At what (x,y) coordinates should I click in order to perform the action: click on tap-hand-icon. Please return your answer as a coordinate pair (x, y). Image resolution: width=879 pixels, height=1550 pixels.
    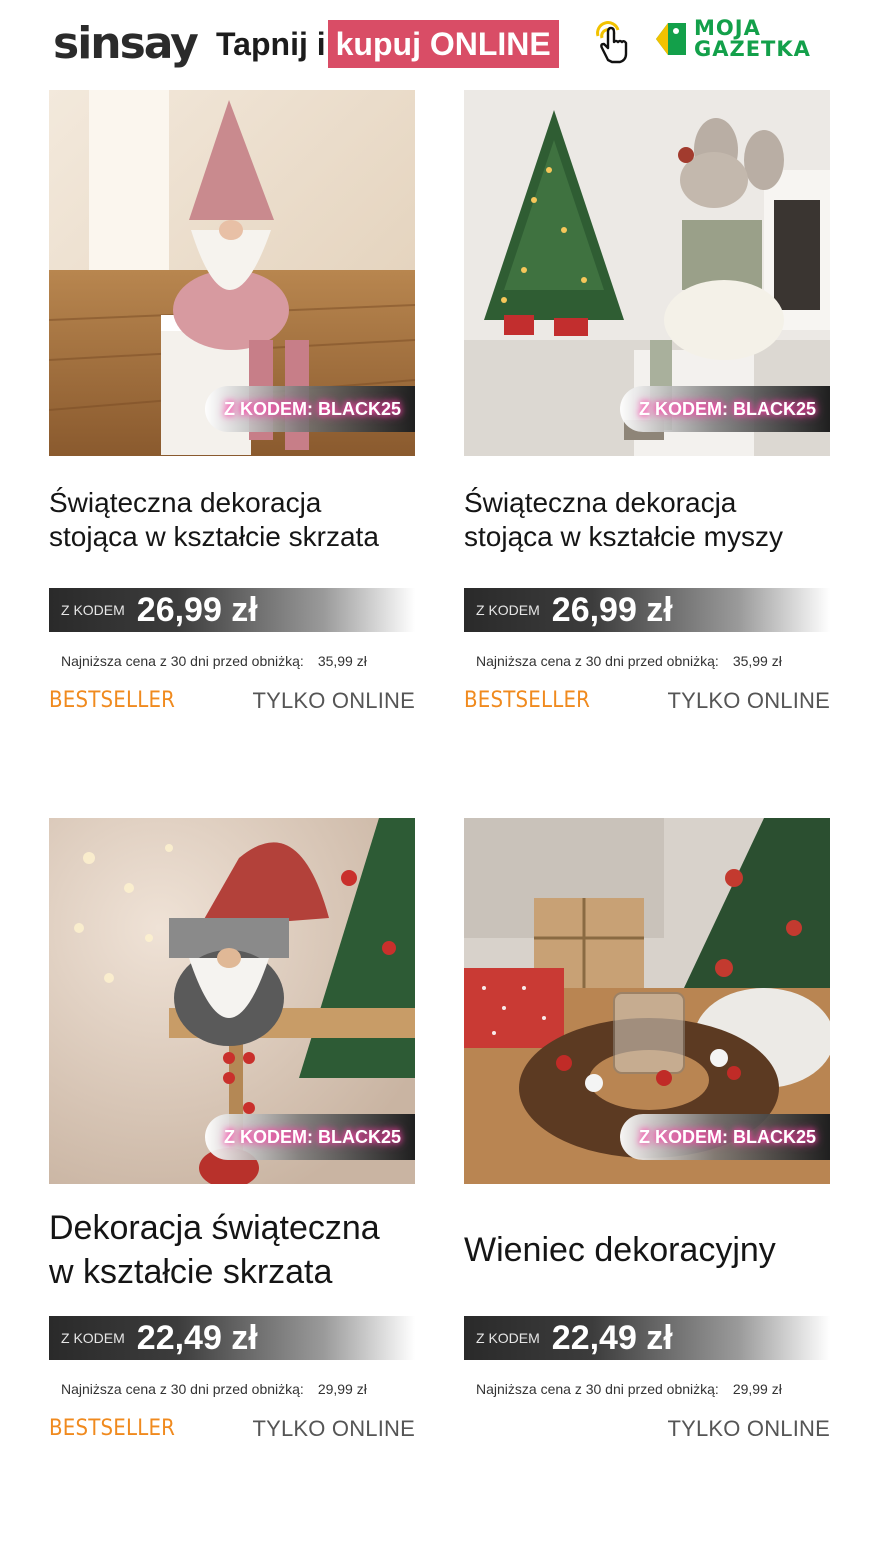
    Looking at the image, I should click on (612, 42).